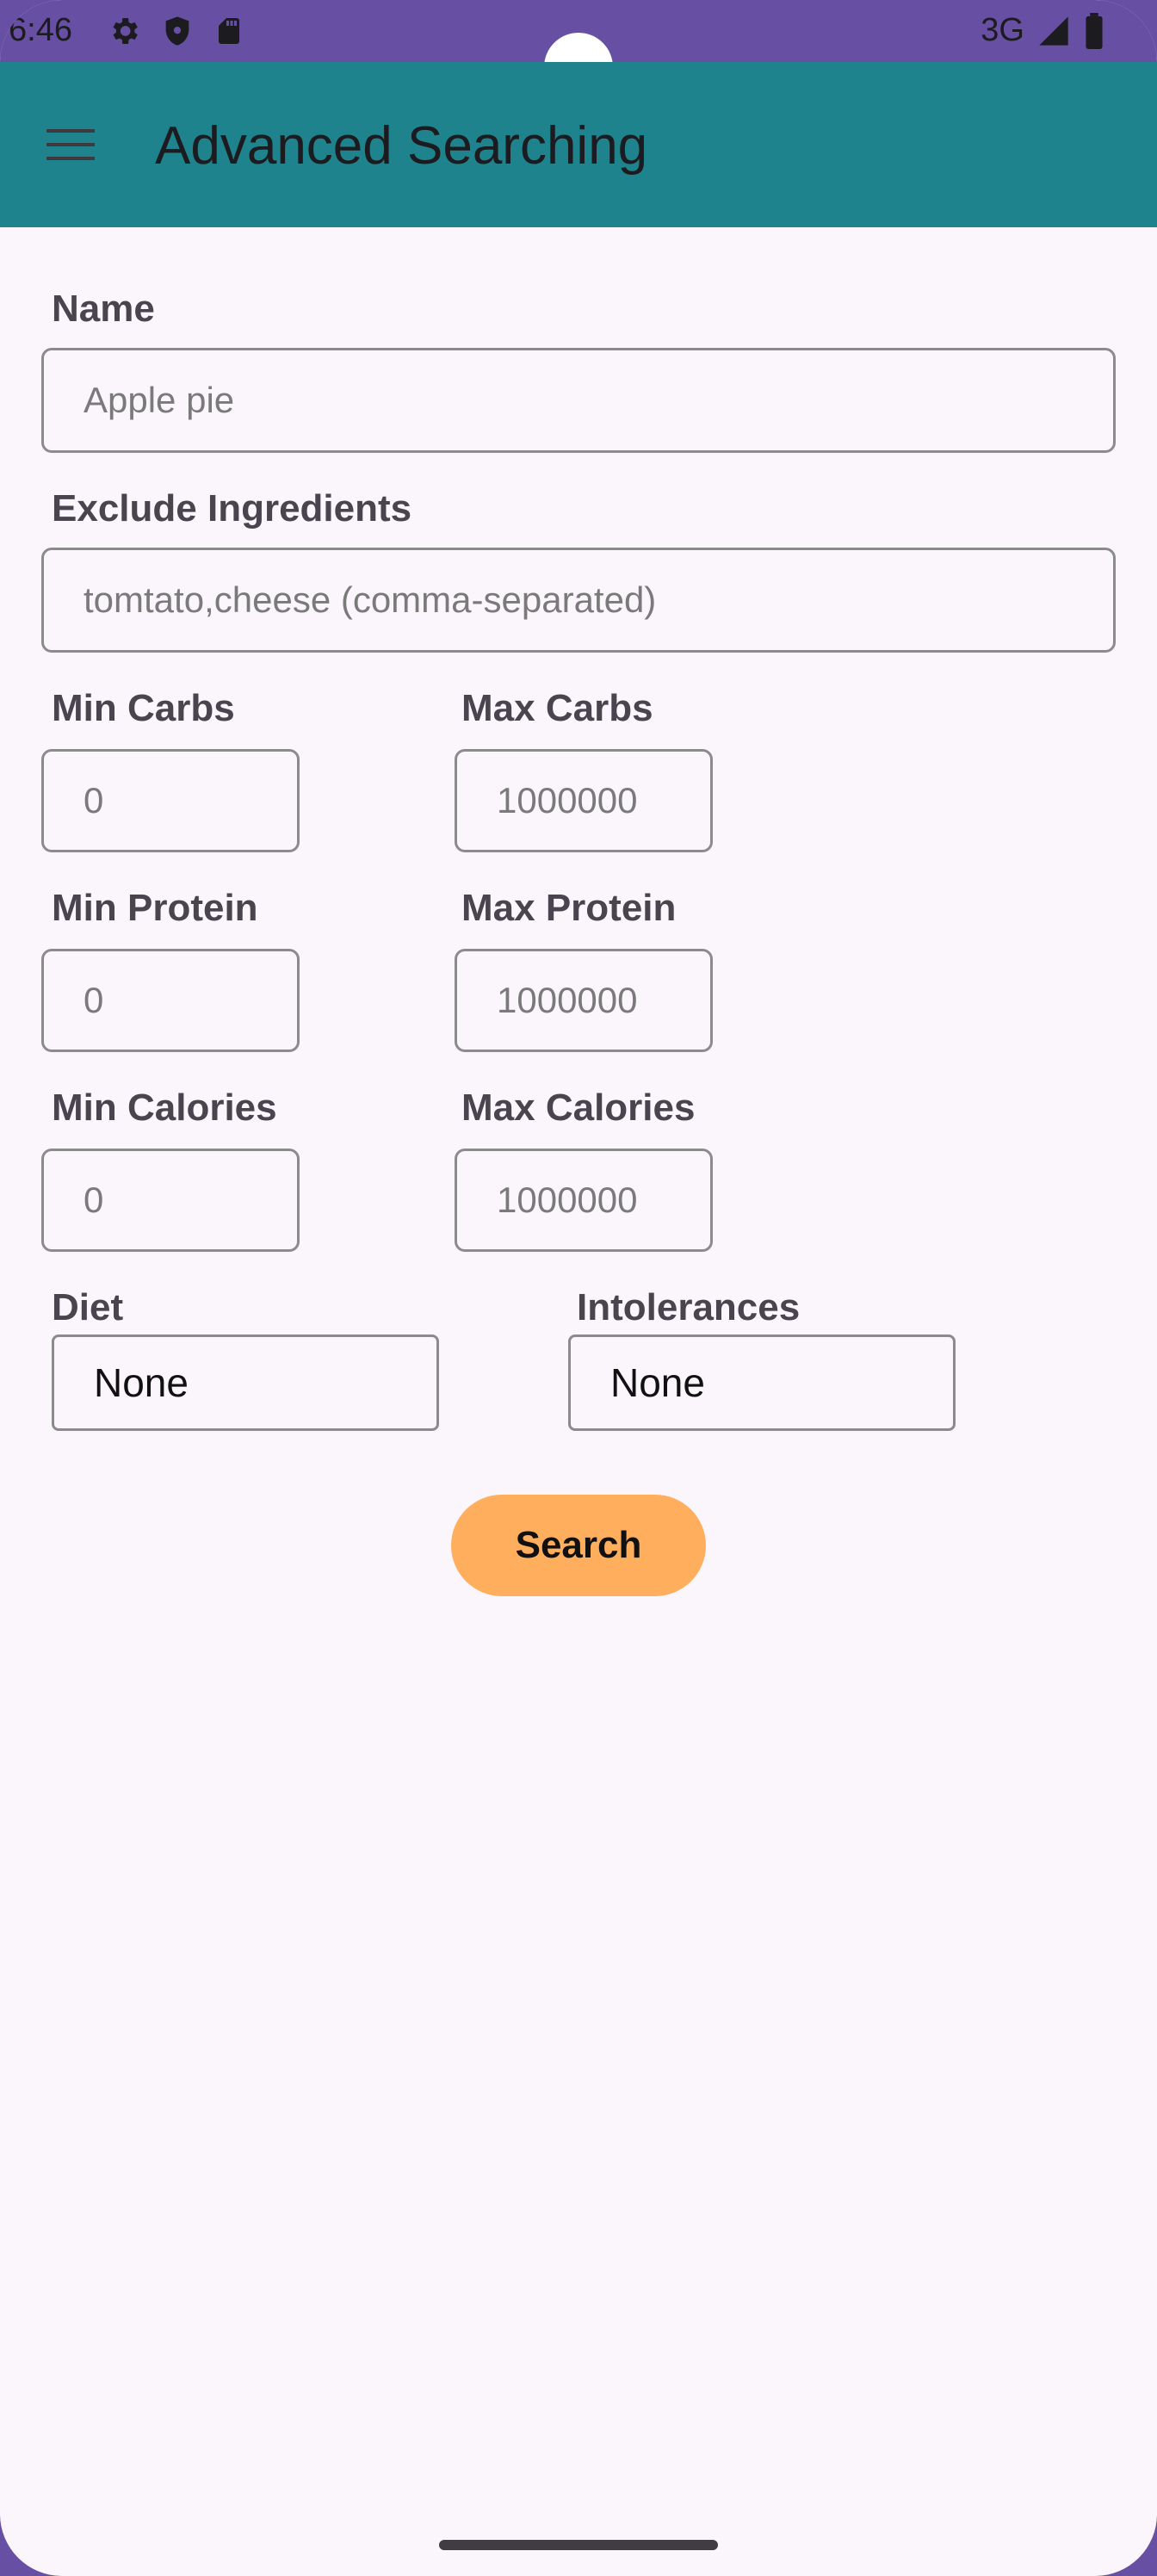 The width and height of the screenshot is (1157, 2576). Describe the element at coordinates (232, 508) in the screenshot. I see `exclude-ingredients-label: Exclude Ingredients` at that location.